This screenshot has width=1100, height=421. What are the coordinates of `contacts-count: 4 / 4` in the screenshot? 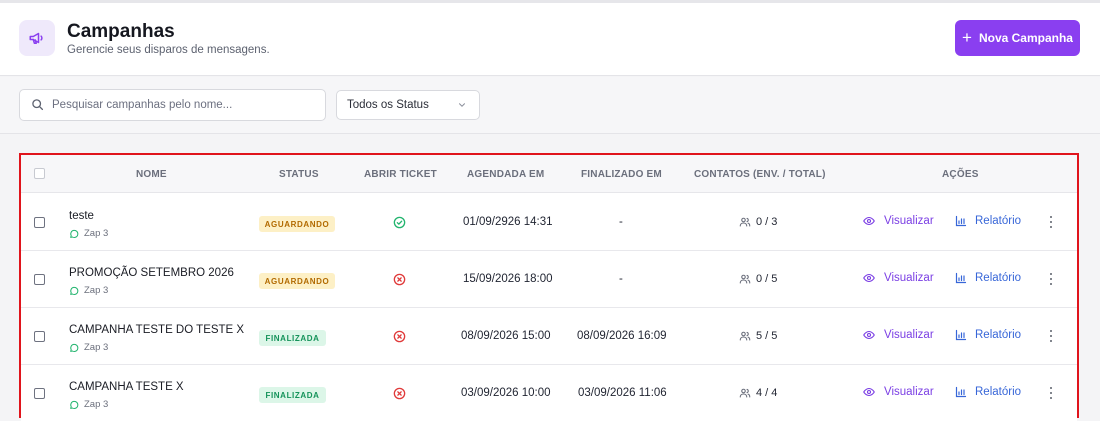 It's located at (758, 393).